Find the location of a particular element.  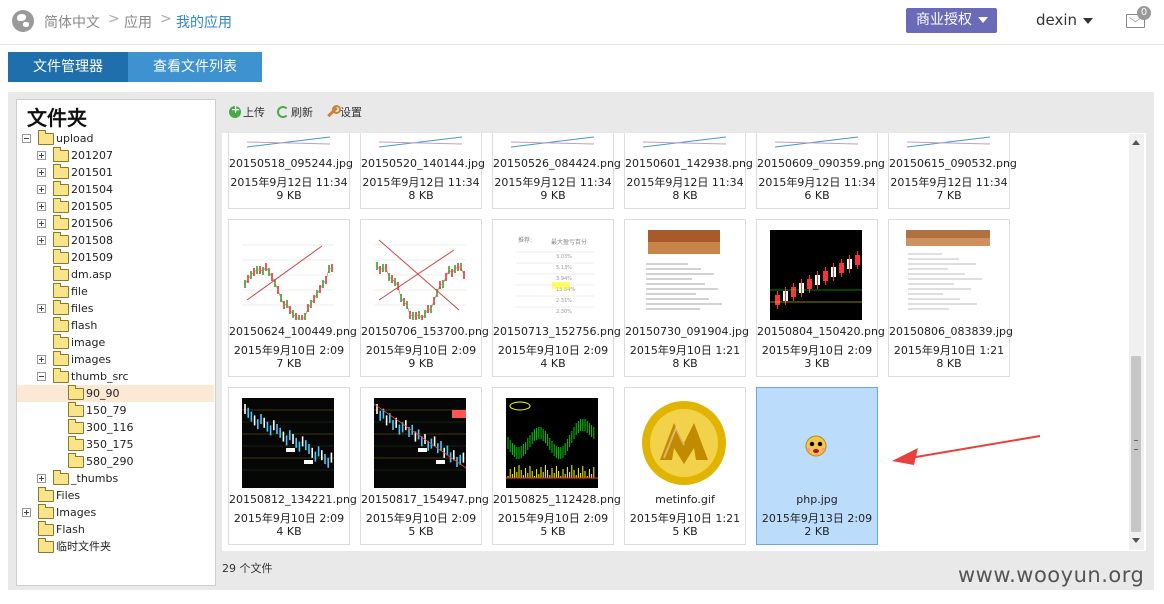

tree-node: 150_79 is located at coordinates (115, 410).